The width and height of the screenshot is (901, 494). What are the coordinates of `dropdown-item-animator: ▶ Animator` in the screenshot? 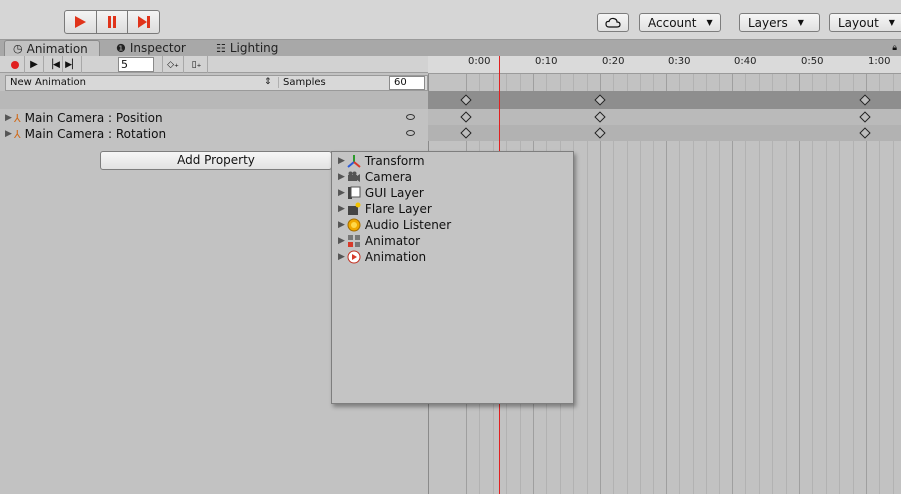 It's located at (379, 241).